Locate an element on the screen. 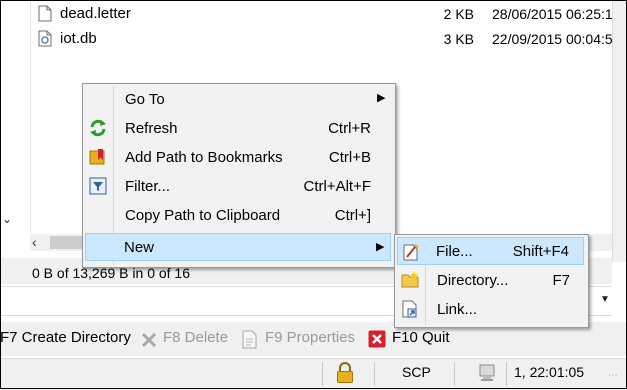 The image size is (627, 390). menu-item-label: Copy Path to Clipboard is located at coordinates (203, 215).